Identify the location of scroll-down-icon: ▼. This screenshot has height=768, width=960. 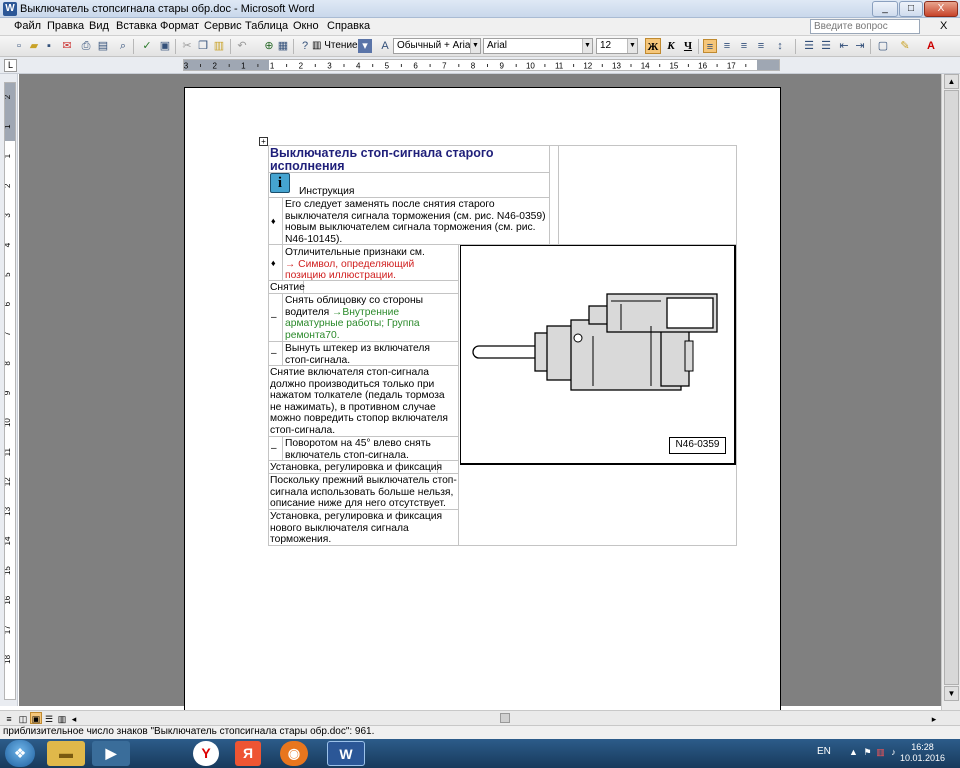
(951, 693).